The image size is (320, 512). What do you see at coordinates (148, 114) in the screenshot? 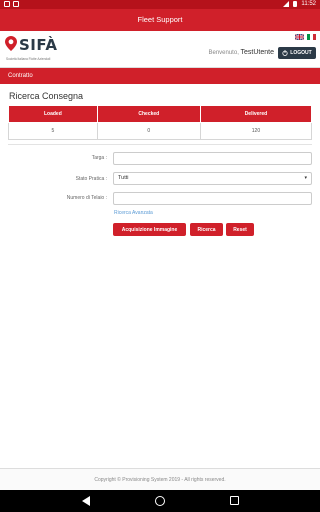
I see `column-header-checked: Checked` at bounding box center [148, 114].